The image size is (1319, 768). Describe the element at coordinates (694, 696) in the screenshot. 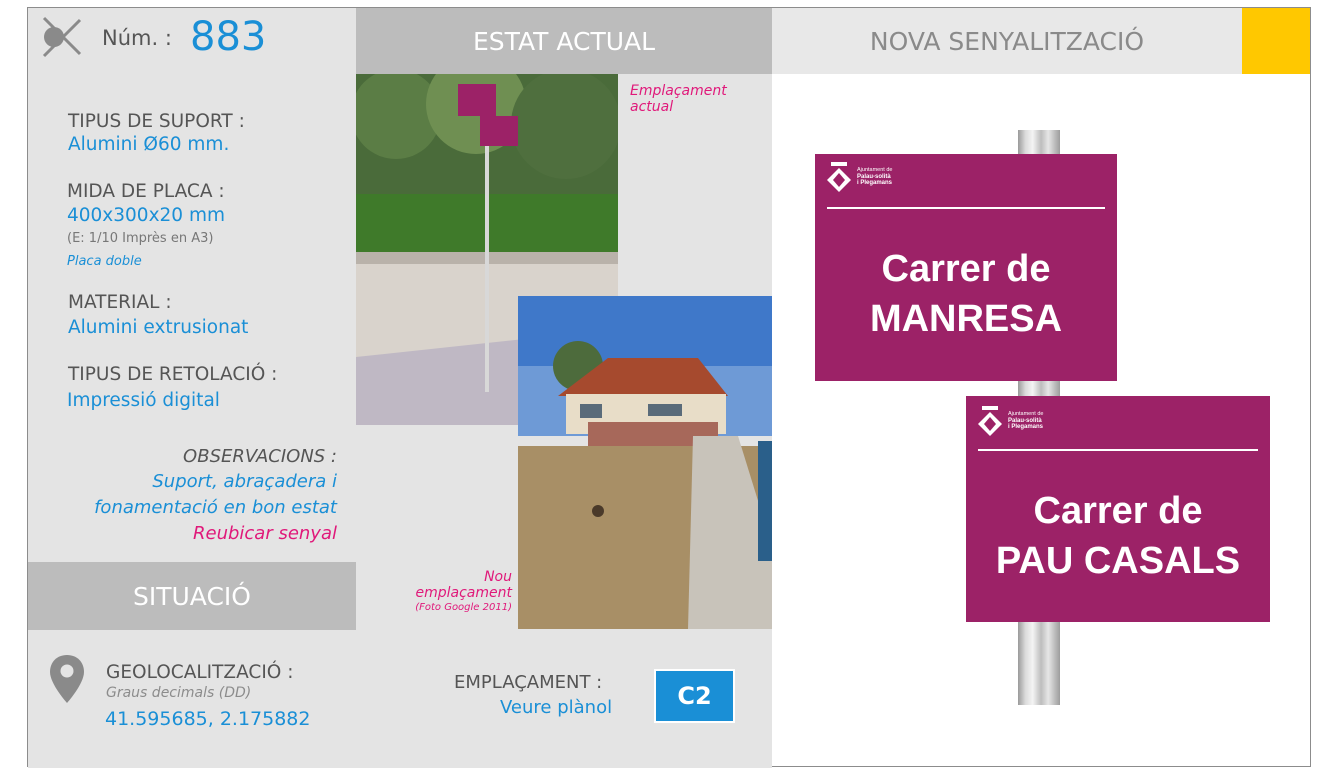

I see `placement-code-badge: C2` at that location.